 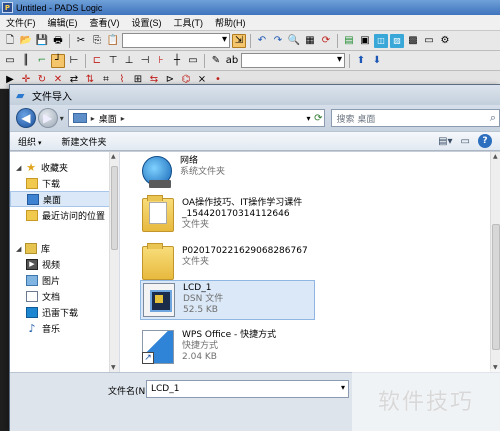 I want to click on menu-tools: 工具(T), so click(x=189, y=22).